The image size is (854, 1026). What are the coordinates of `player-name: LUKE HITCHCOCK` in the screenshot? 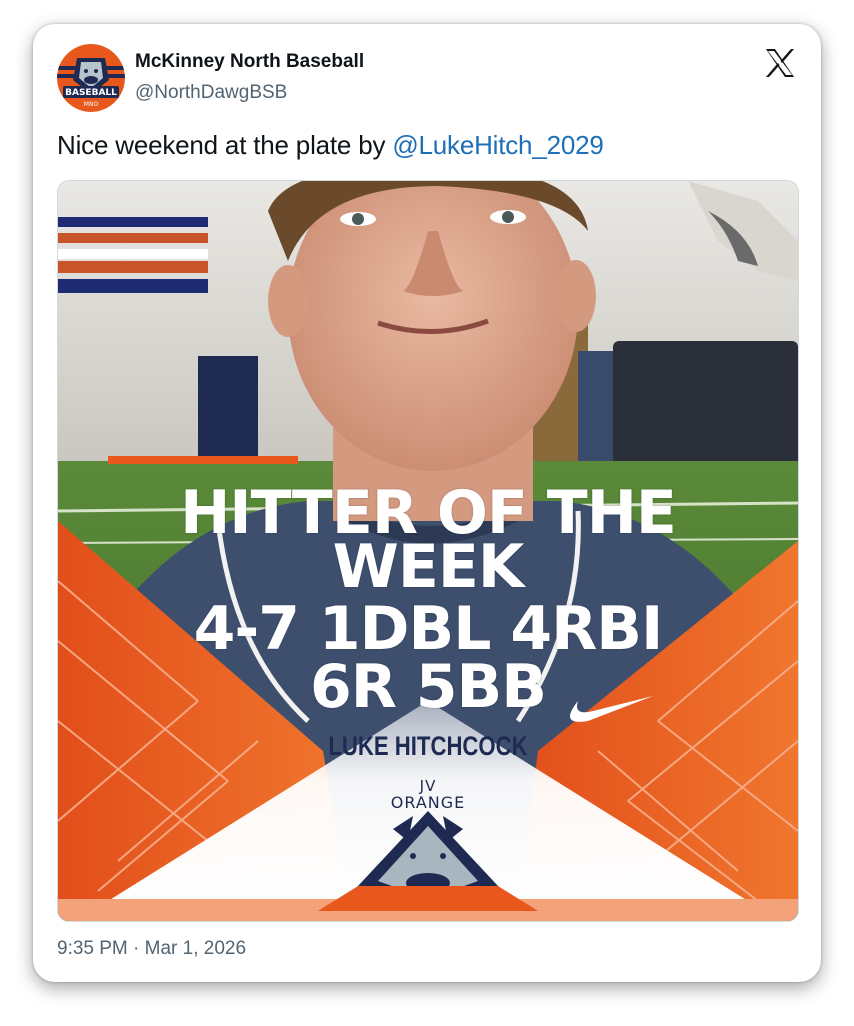 It's located at (428, 746).